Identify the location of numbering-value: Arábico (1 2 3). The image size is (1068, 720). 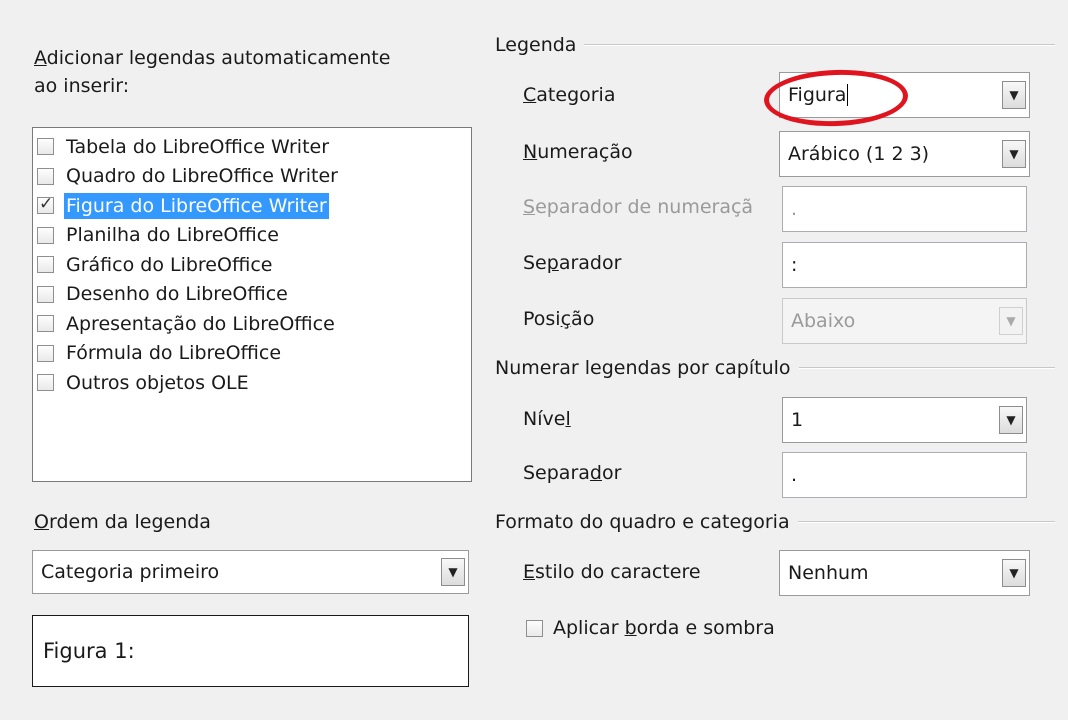
(859, 154).